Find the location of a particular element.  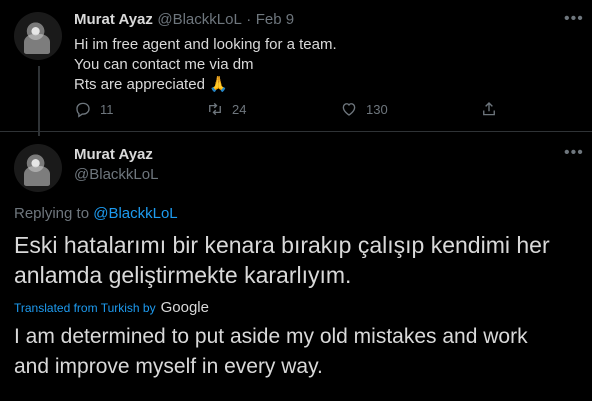

translation-line: and improve myself in every way. is located at coordinates (168, 366).